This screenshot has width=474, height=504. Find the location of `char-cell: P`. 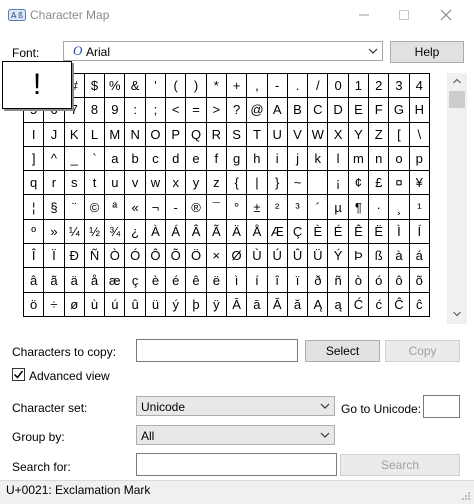

char-cell: P is located at coordinates (176, 134).